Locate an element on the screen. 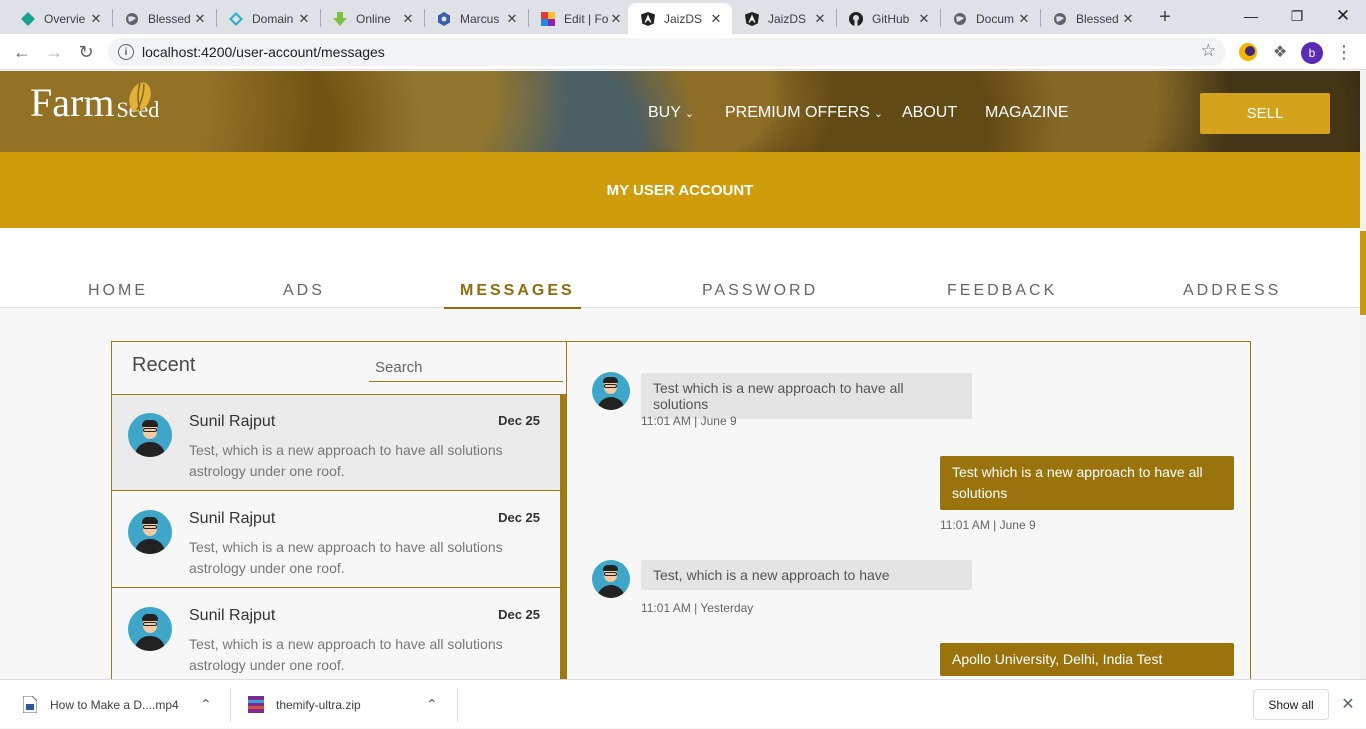  archive-file-icon is located at coordinates (256, 705).